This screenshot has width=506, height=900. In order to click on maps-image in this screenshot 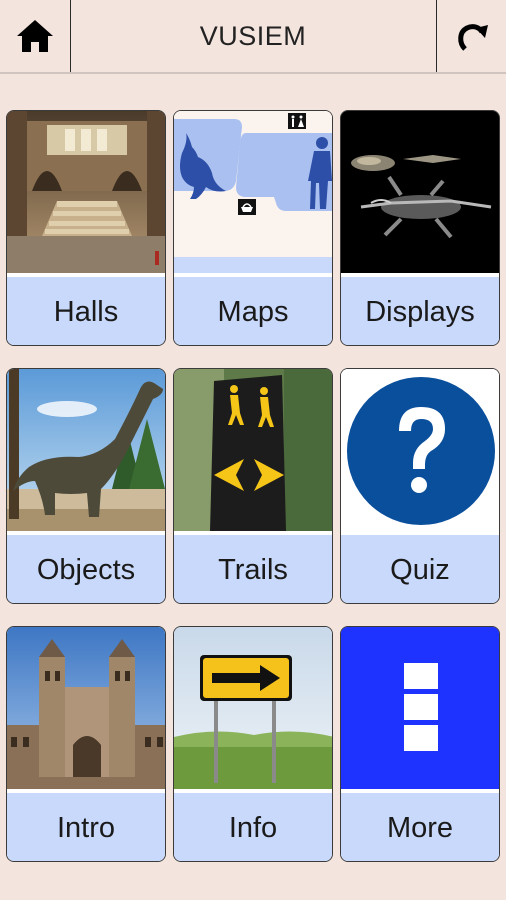, I will do `click(253, 192)`.